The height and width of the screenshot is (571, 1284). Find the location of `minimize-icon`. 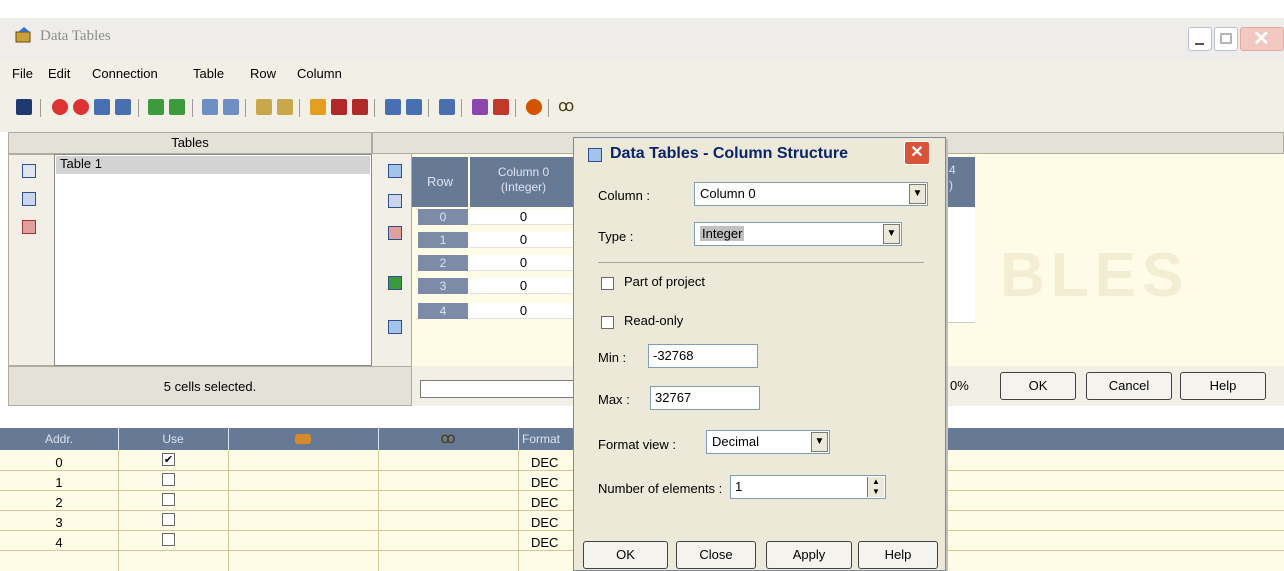

minimize-icon is located at coordinates (1199, 44).